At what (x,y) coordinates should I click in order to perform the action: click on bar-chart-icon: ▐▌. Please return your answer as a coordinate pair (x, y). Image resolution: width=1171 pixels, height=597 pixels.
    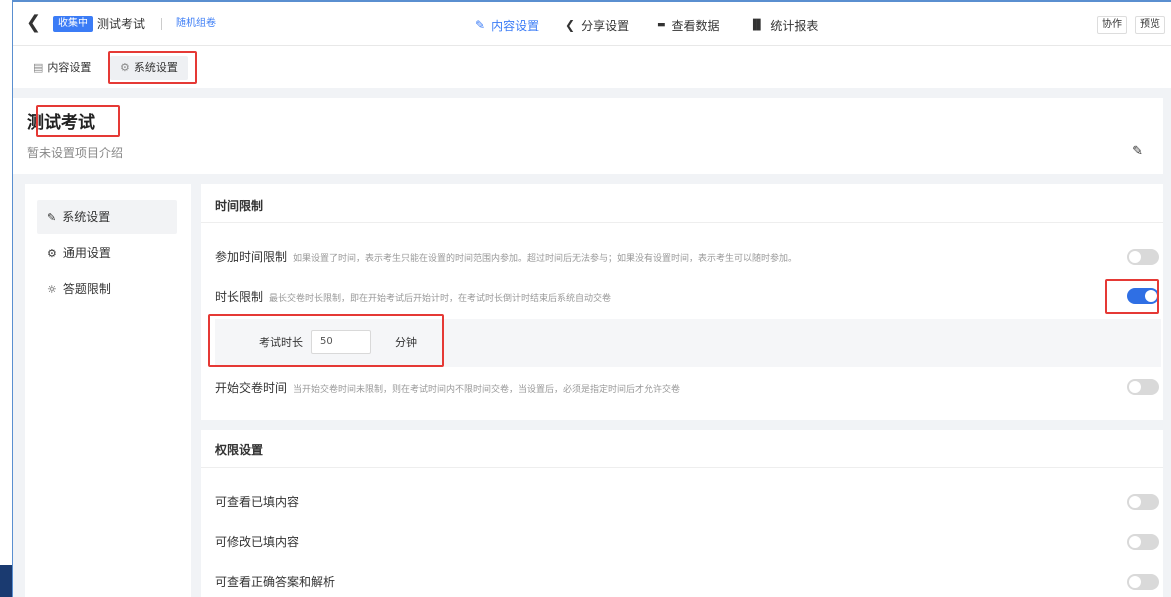
    Looking at the image, I should click on (757, 25).